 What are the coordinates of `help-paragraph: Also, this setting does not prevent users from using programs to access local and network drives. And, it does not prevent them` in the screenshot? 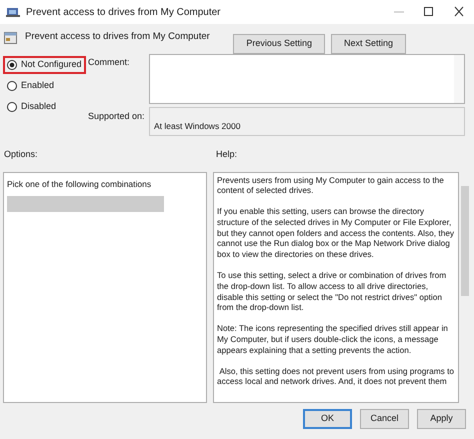 It's located at (336, 377).